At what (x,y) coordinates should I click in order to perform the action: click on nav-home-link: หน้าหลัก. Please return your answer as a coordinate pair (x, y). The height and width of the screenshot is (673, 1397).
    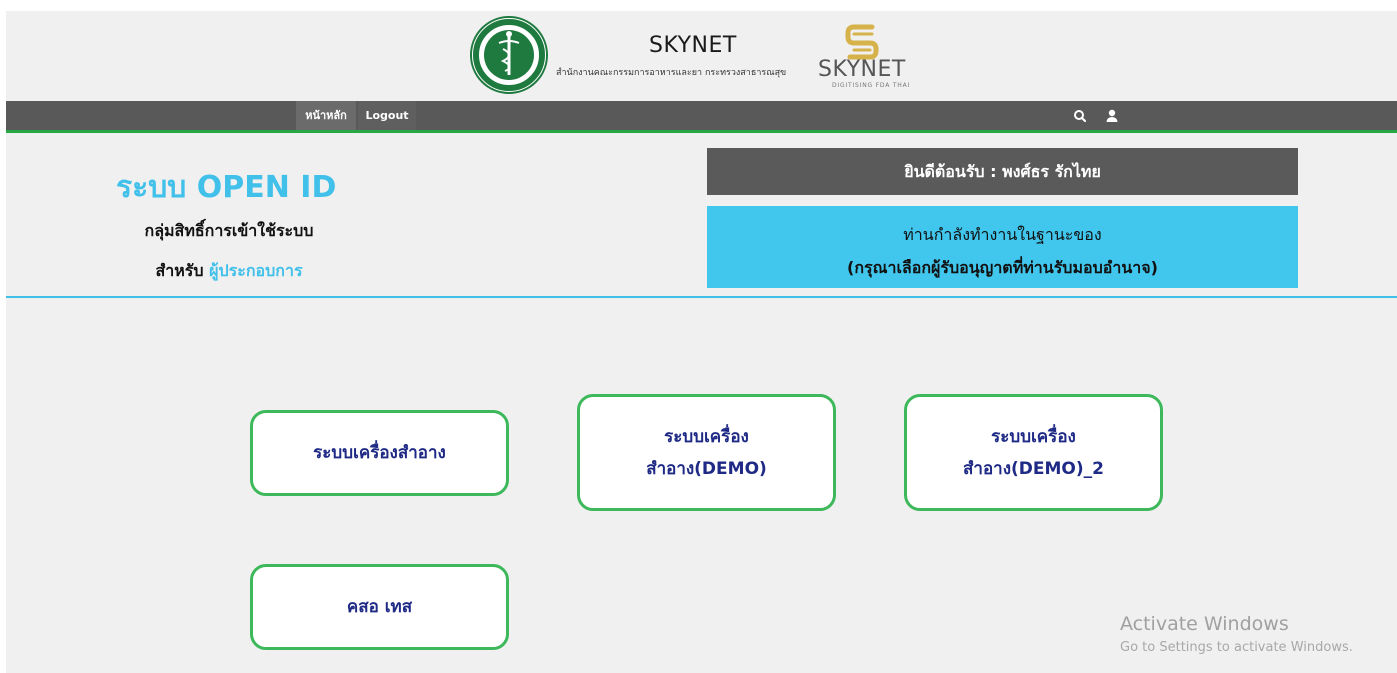
    Looking at the image, I should click on (326, 115).